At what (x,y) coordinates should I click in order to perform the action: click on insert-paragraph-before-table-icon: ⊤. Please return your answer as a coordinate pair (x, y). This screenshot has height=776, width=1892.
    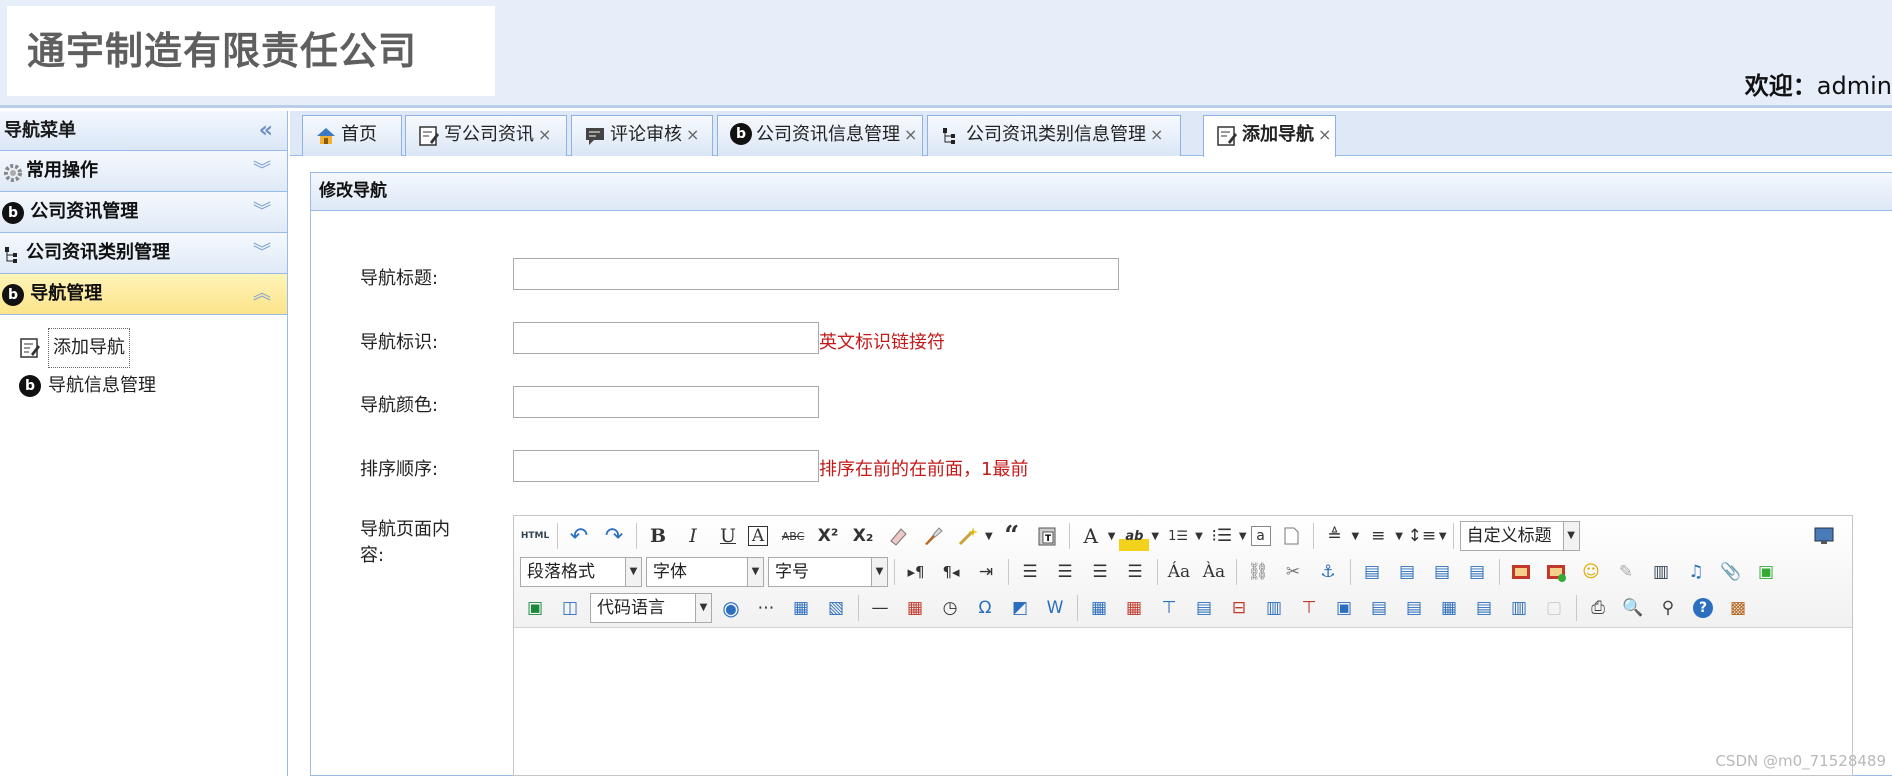
    Looking at the image, I should click on (1169, 608).